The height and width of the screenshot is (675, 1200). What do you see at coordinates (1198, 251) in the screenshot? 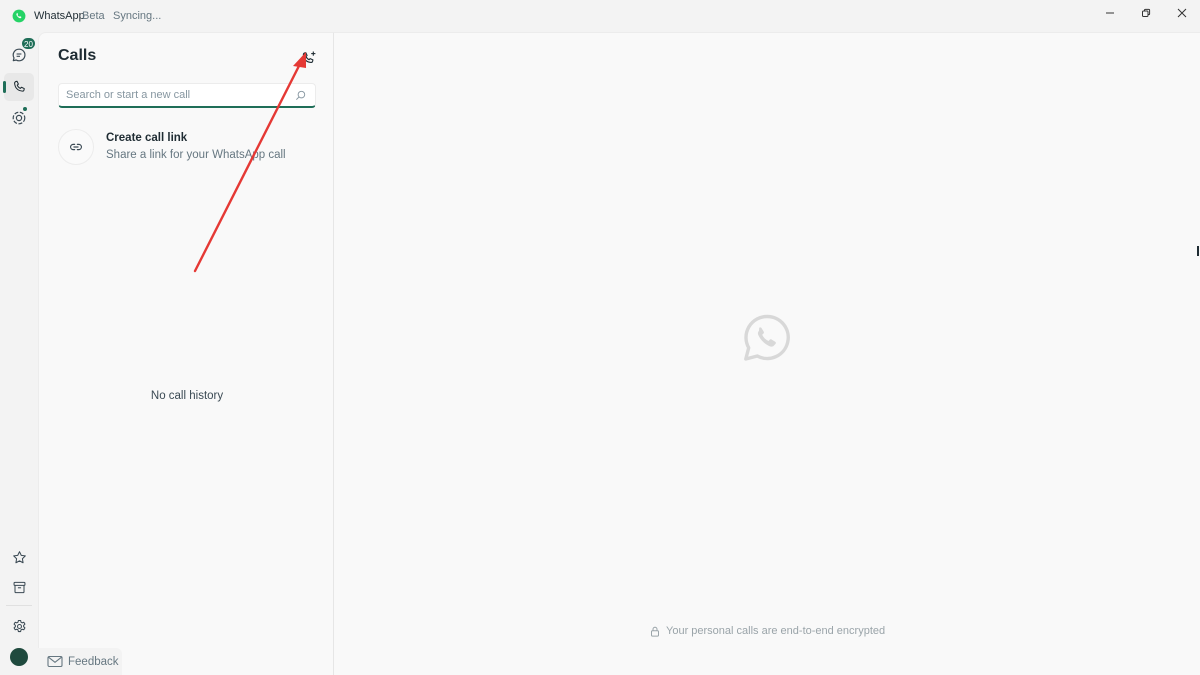
I see `cursor-marker` at bounding box center [1198, 251].